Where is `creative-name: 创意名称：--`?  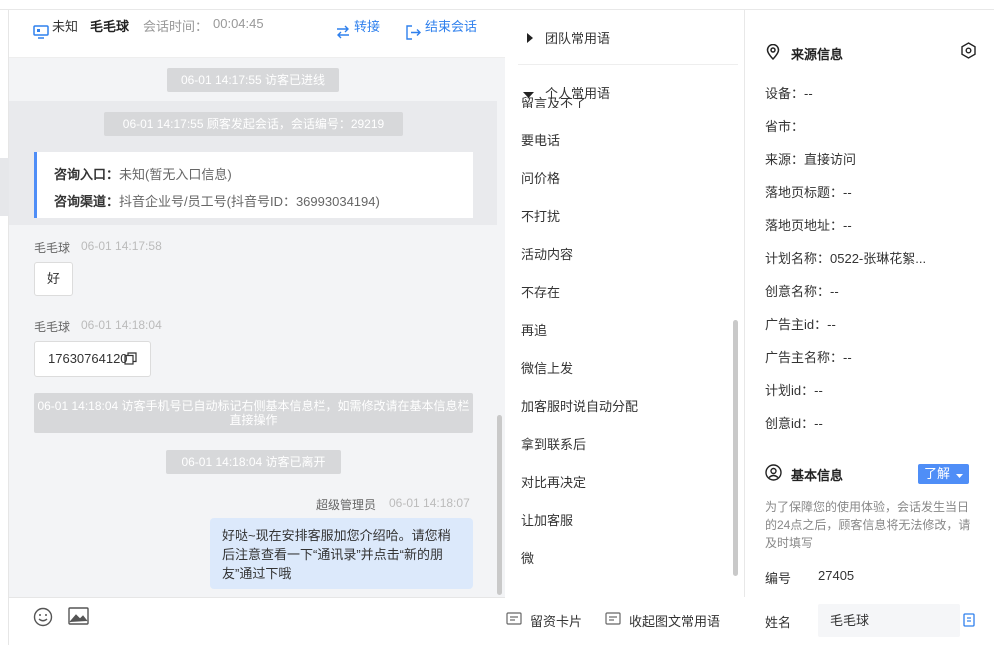 creative-name: 创意名称：-- is located at coordinates (802, 291).